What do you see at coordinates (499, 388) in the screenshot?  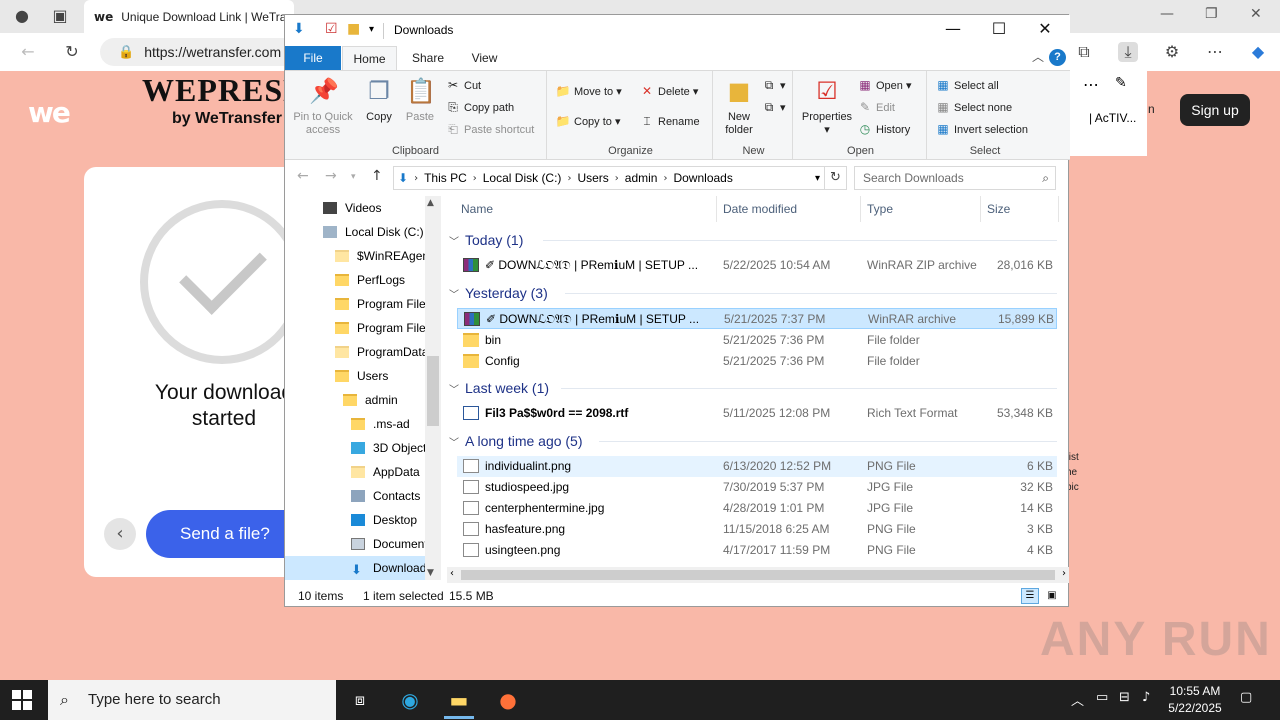 I see `group-last-week: ﹀ Last week (1)` at bounding box center [499, 388].